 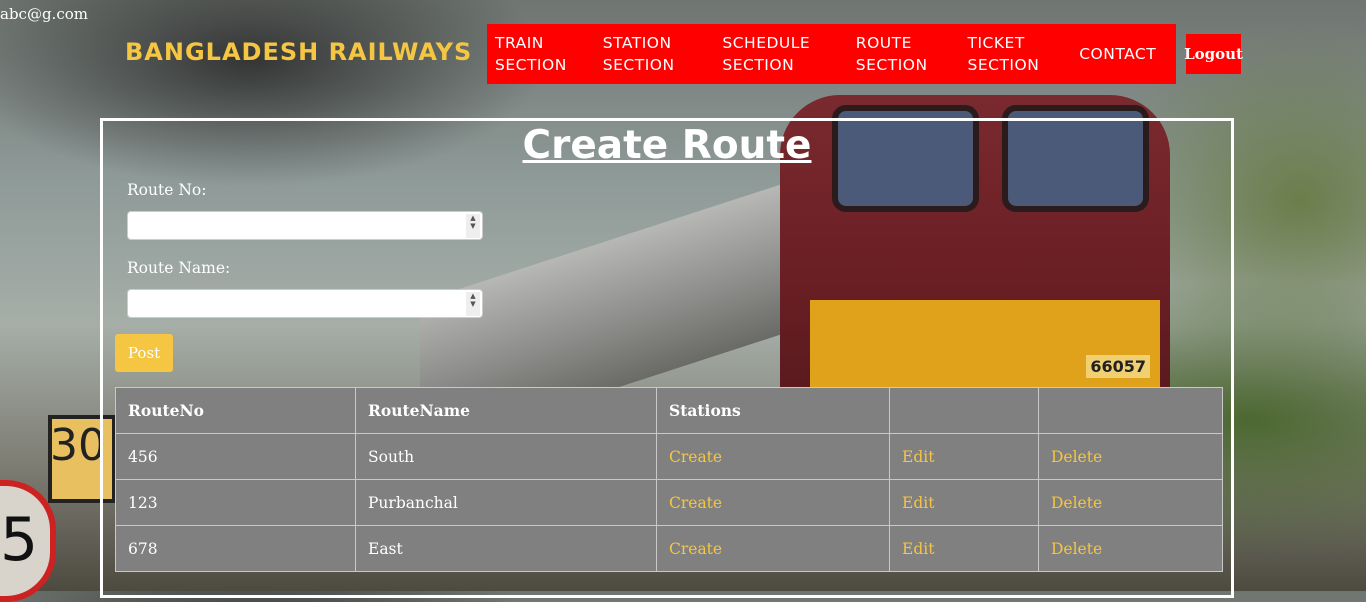 I want to click on route-no-cell: 456, so click(x=235, y=456).